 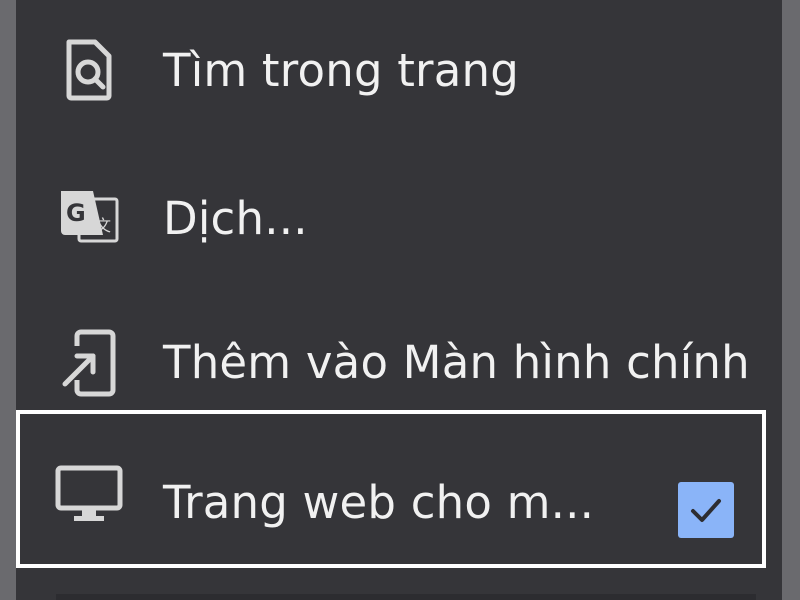 I want to click on next-menu-item-partial, so click(x=406, y=597).